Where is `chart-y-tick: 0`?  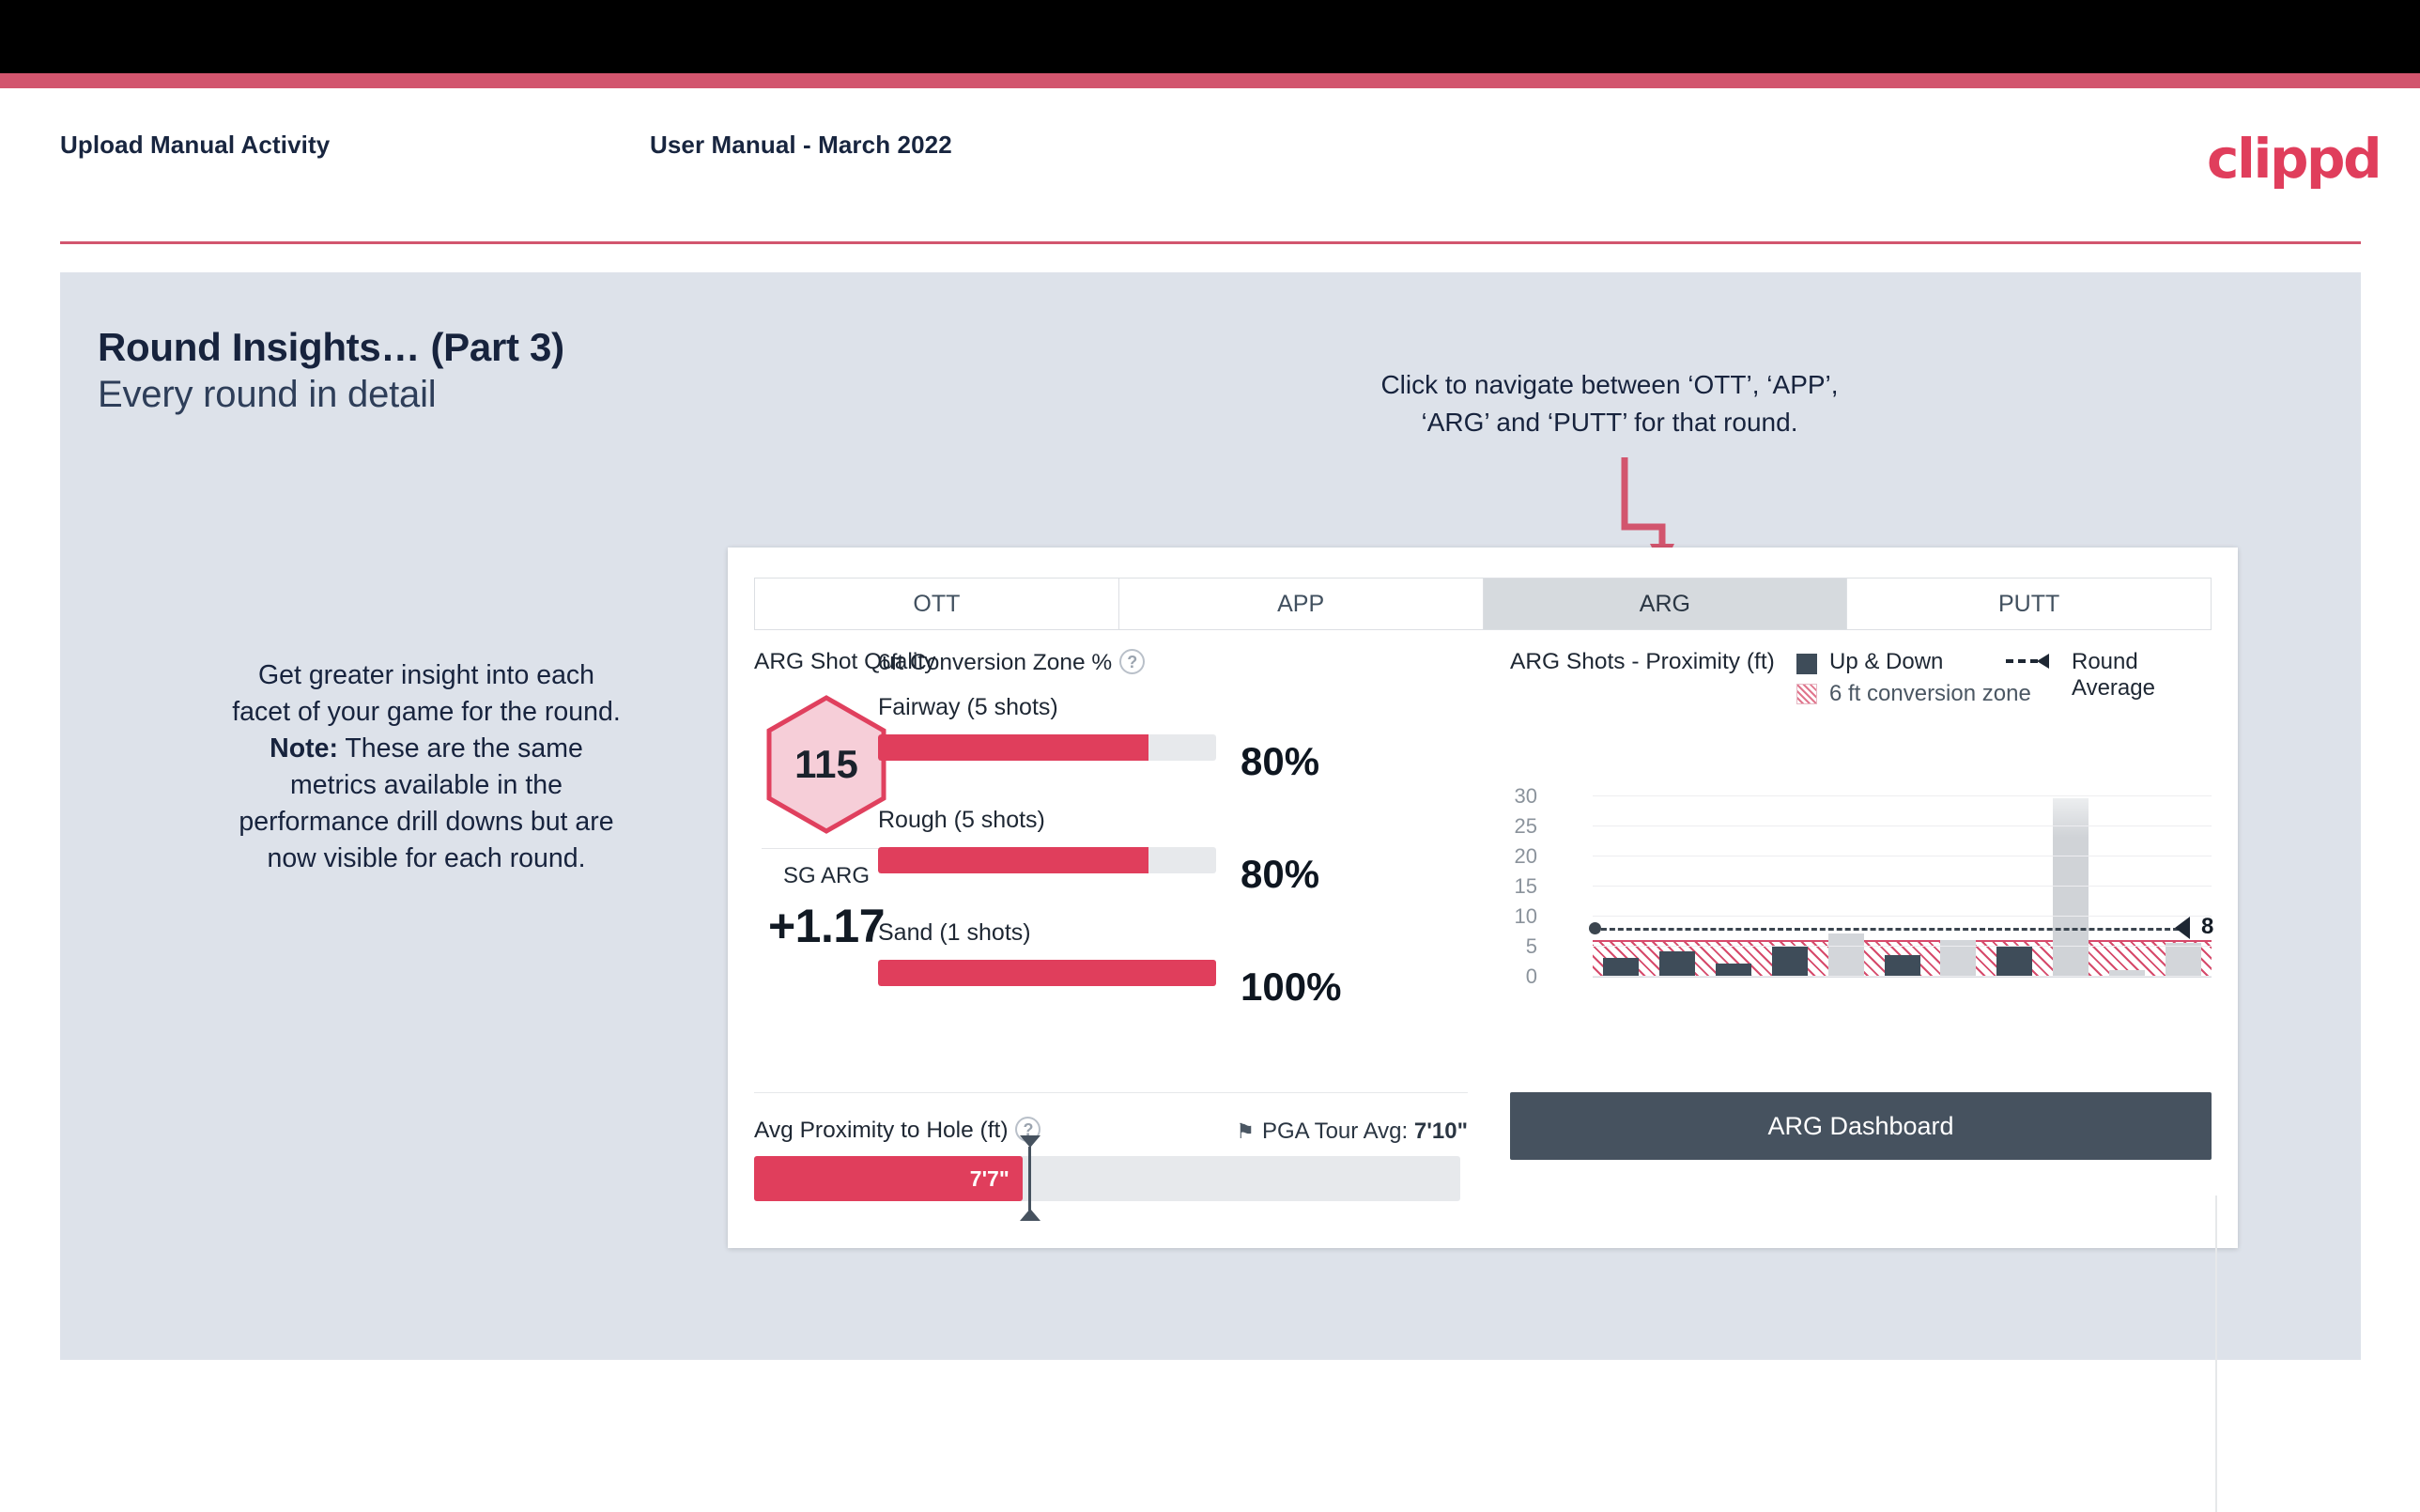
chart-y-tick: 0 is located at coordinates (1531, 976).